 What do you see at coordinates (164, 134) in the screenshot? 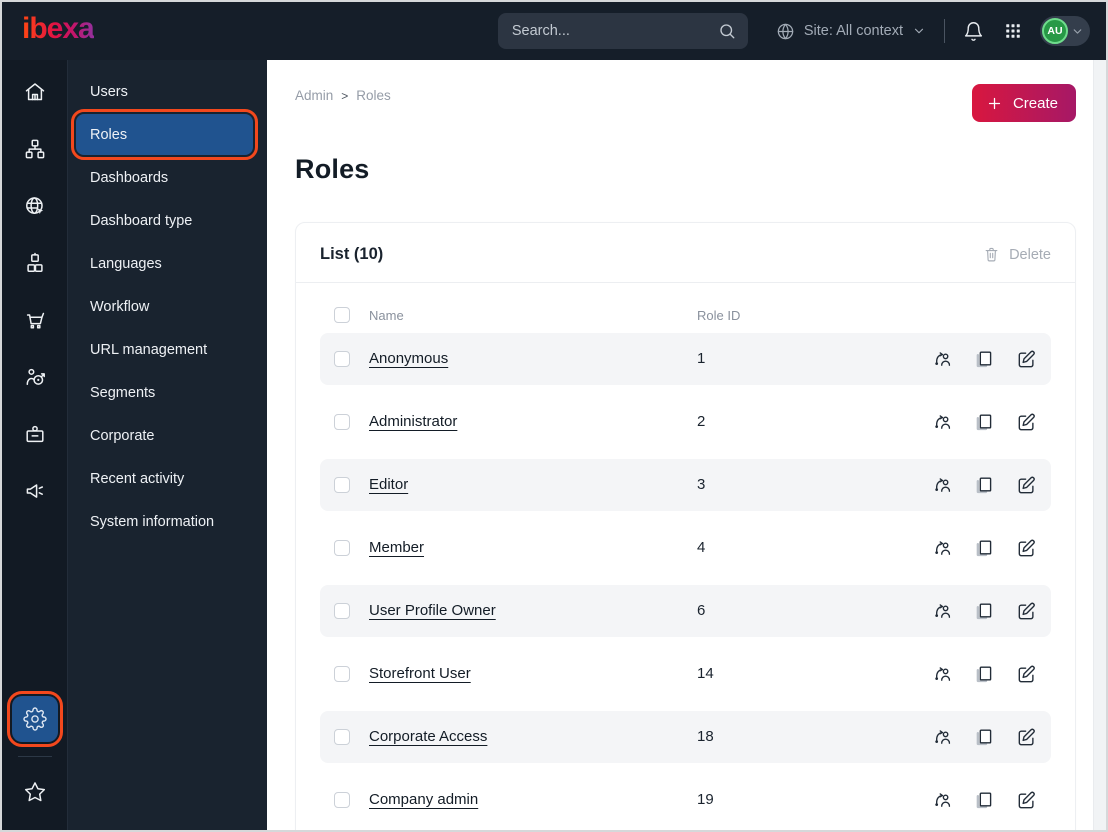
I see `sidebar-item-roles: Roles` at bounding box center [164, 134].